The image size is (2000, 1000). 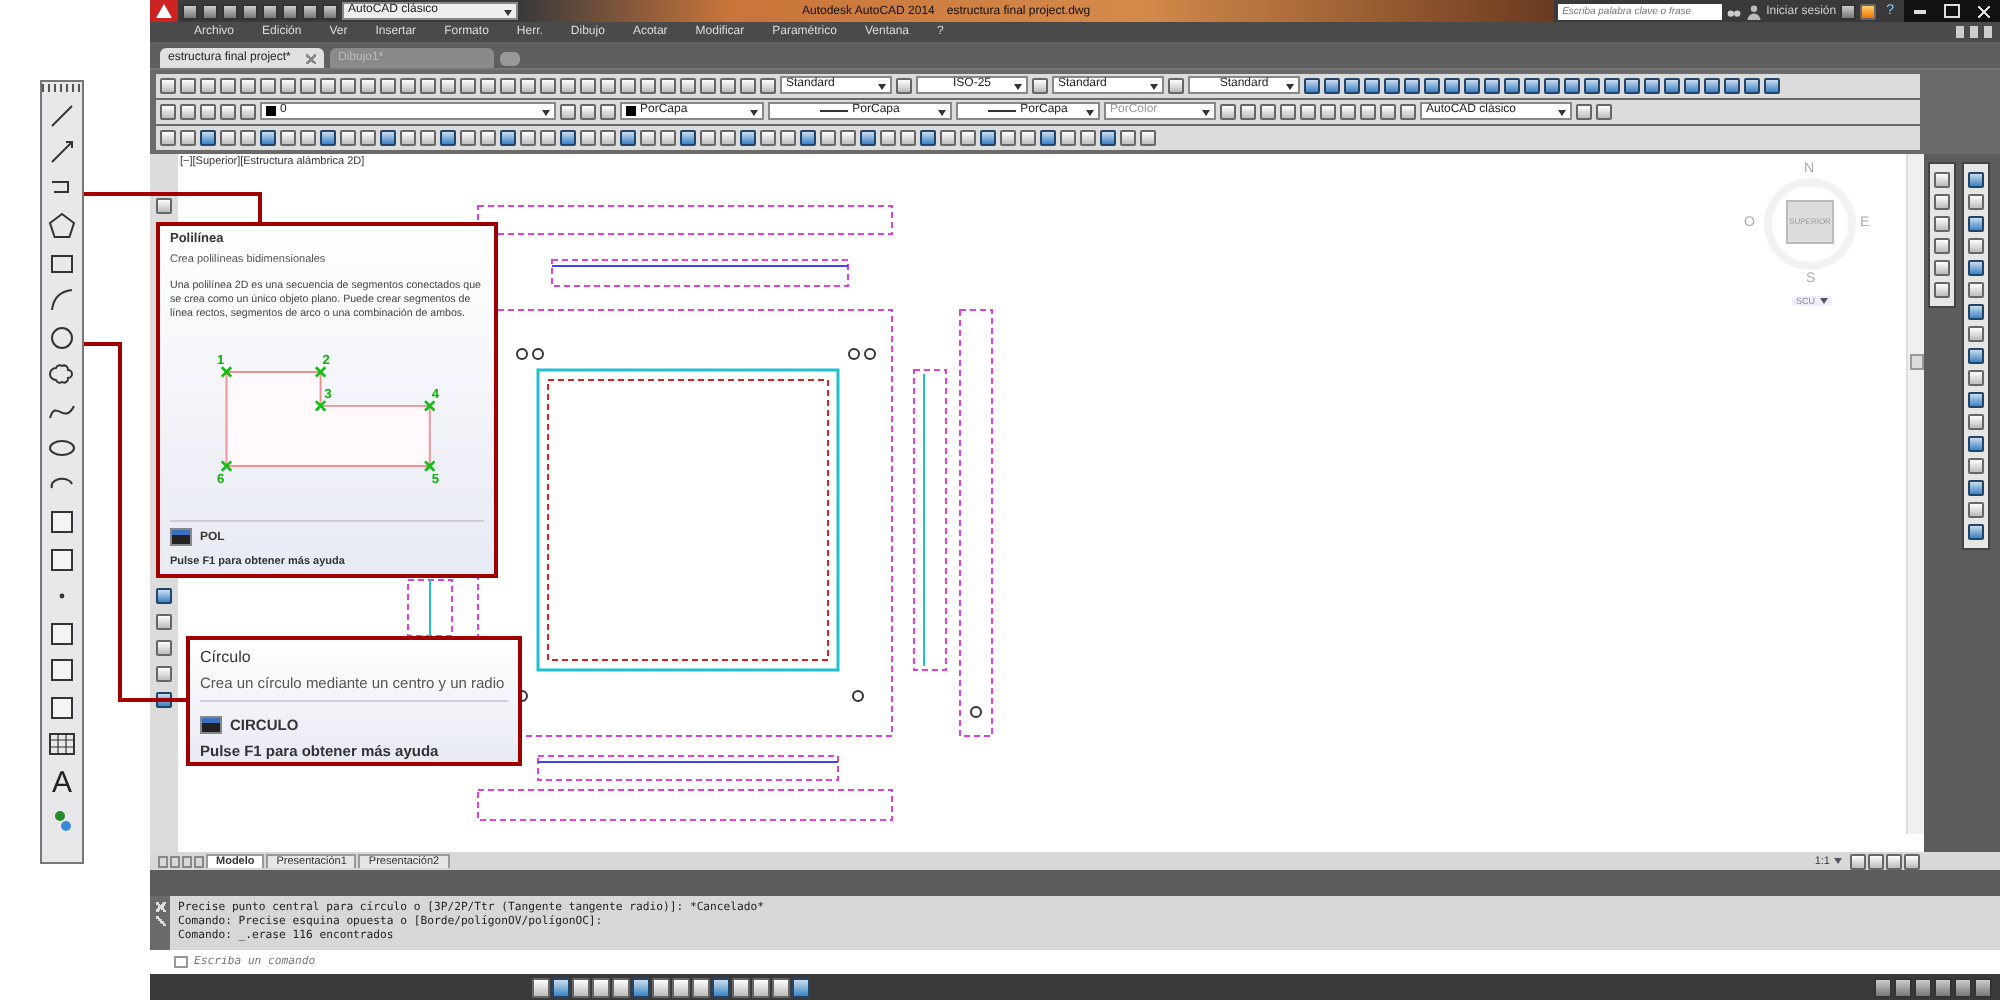 I want to click on ellipse-icon, so click(x=62, y=448).